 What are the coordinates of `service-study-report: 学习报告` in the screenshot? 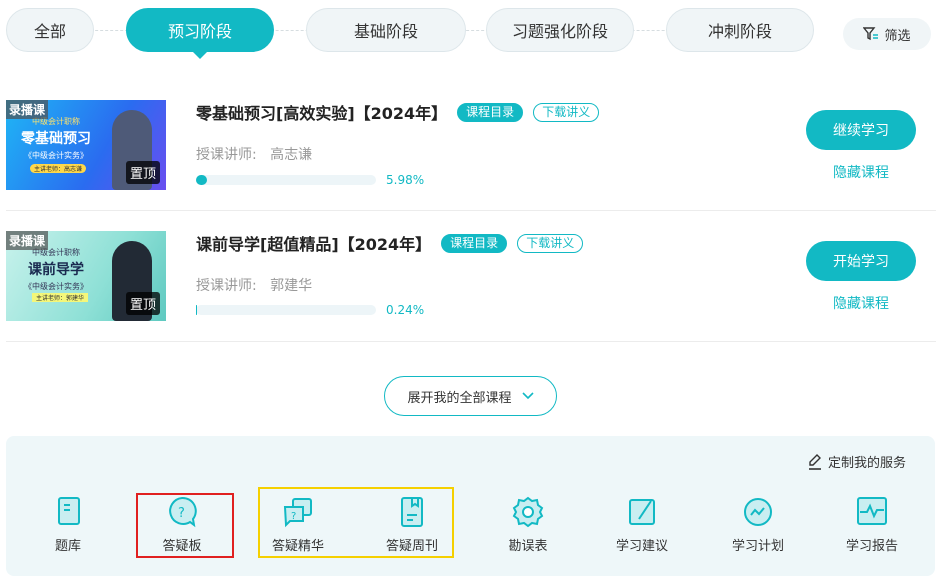 It's located at (872, 524).